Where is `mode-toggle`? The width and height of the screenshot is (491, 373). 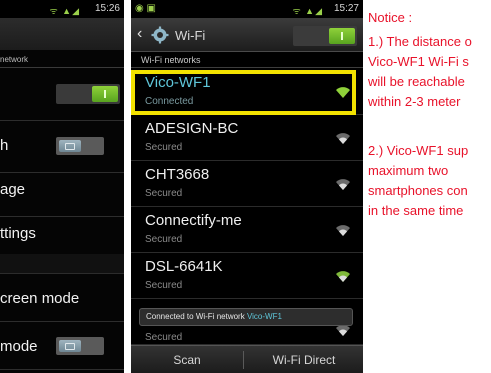
mode-toggle is located at coordinates (80, 346).